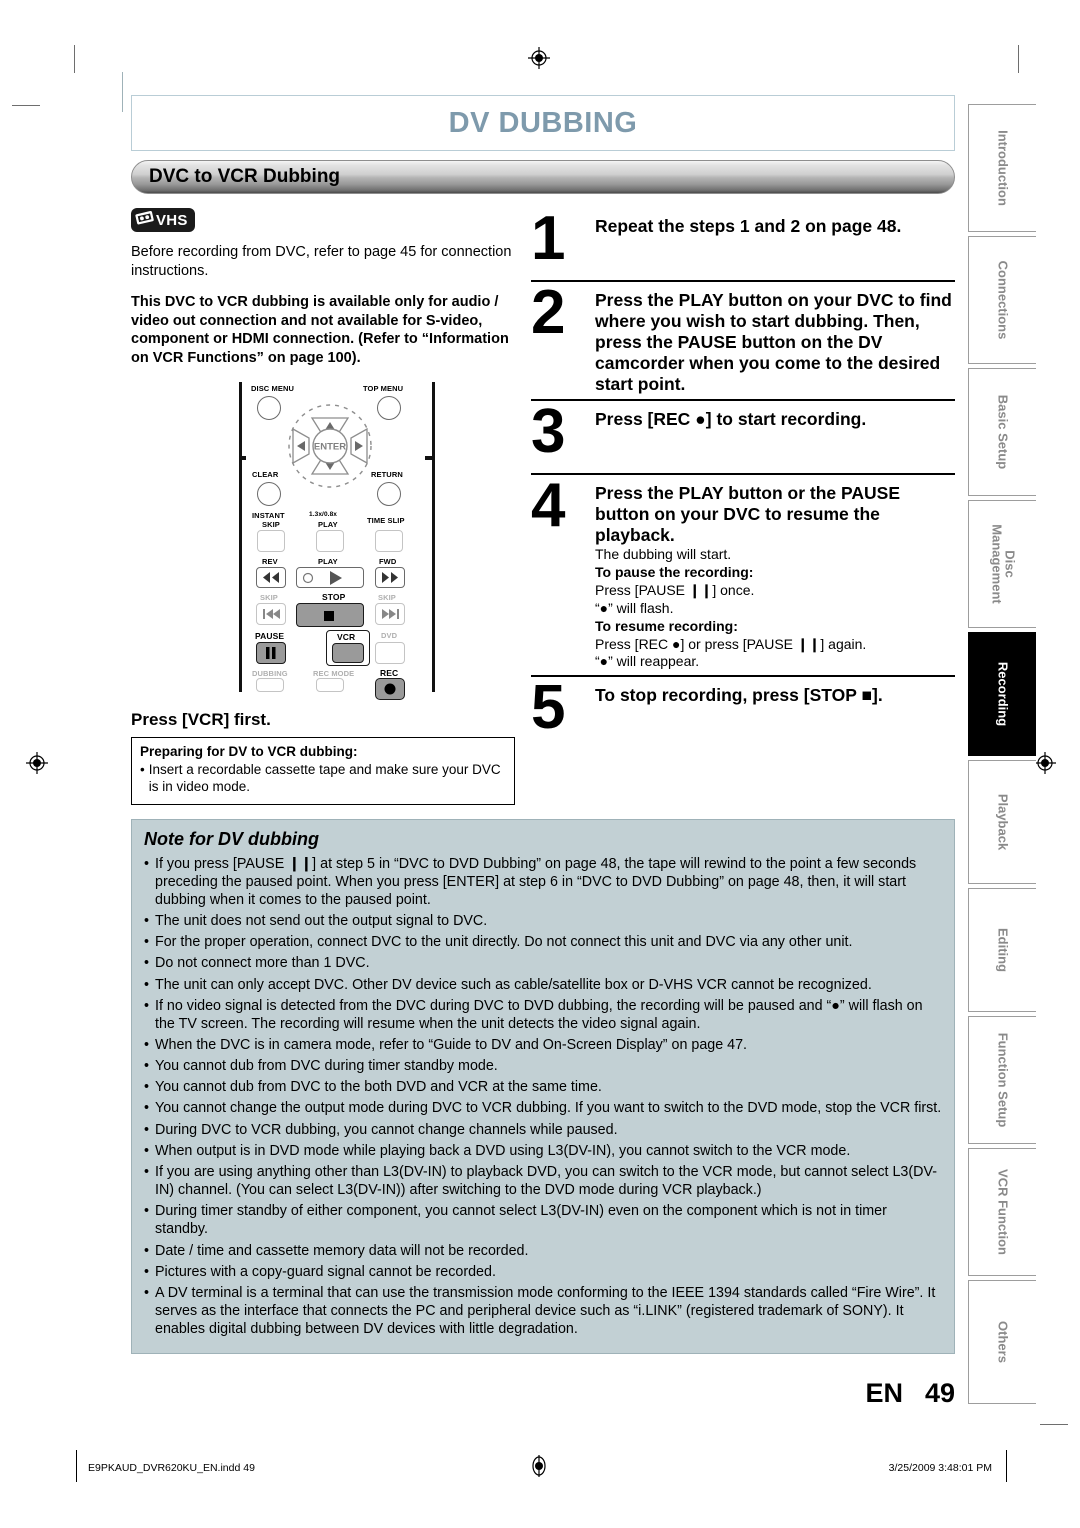  I want to click on crop-mark-top-left-vertical, so click(74, 59).